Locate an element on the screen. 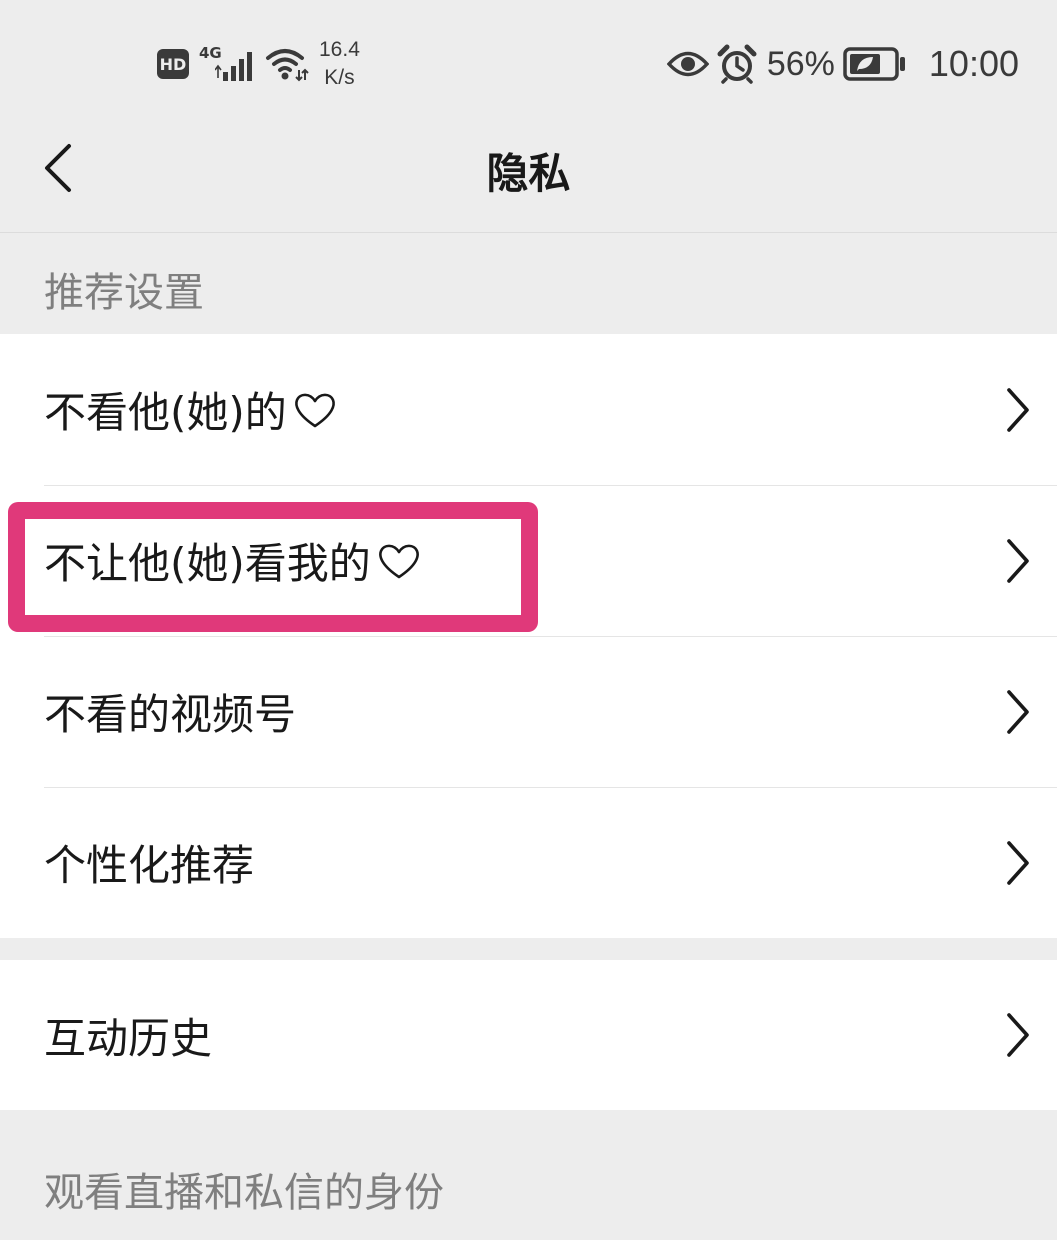 This screenshot has height=1240, width=1057. row-label-text: 不看他(她)的 is located at coordinates (165, 412).